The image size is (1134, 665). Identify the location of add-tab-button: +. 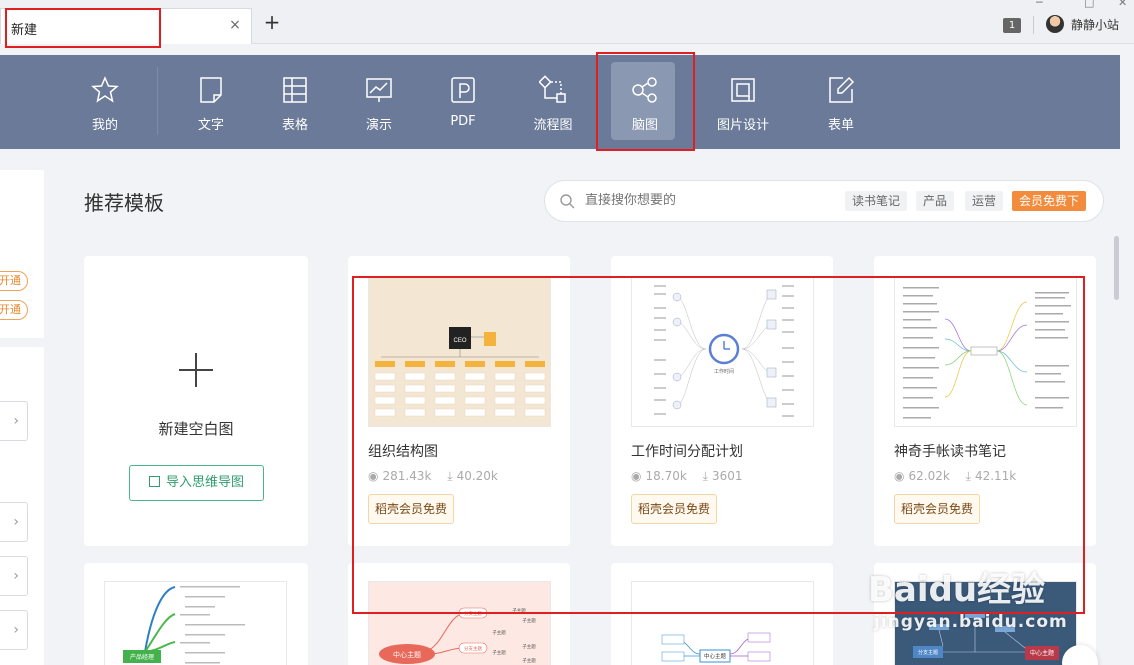
(272, 22).